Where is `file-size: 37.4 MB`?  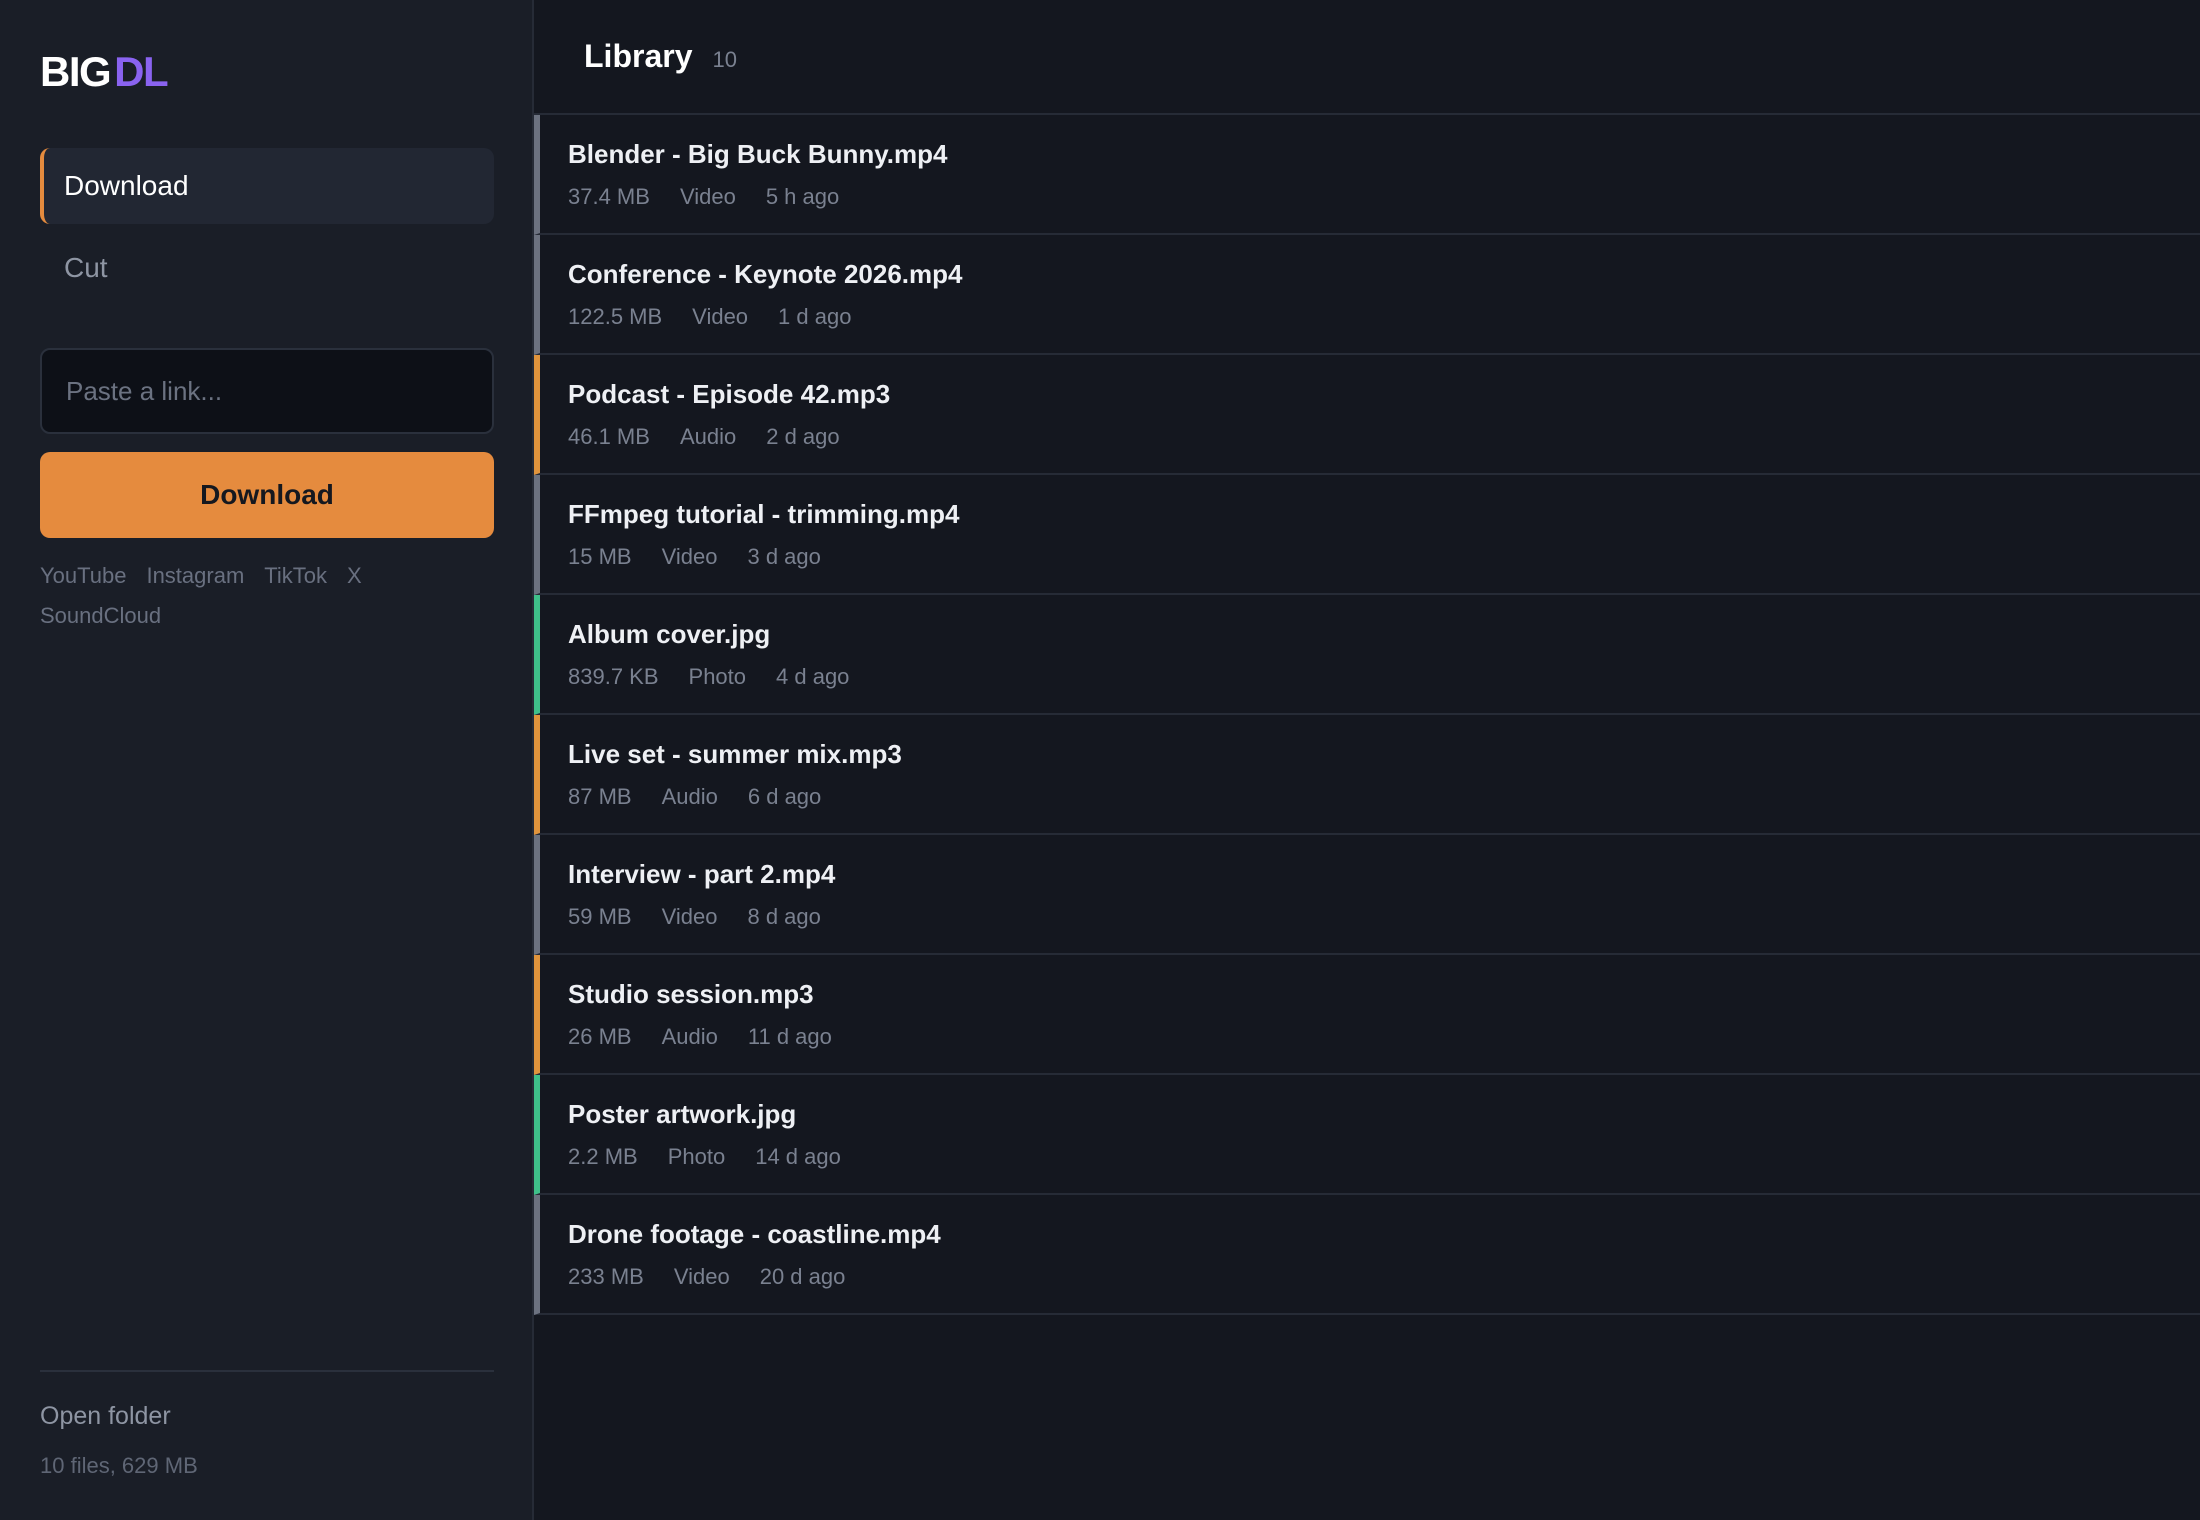 file-size: 37.4 MB is located at coordinates (609, 196).